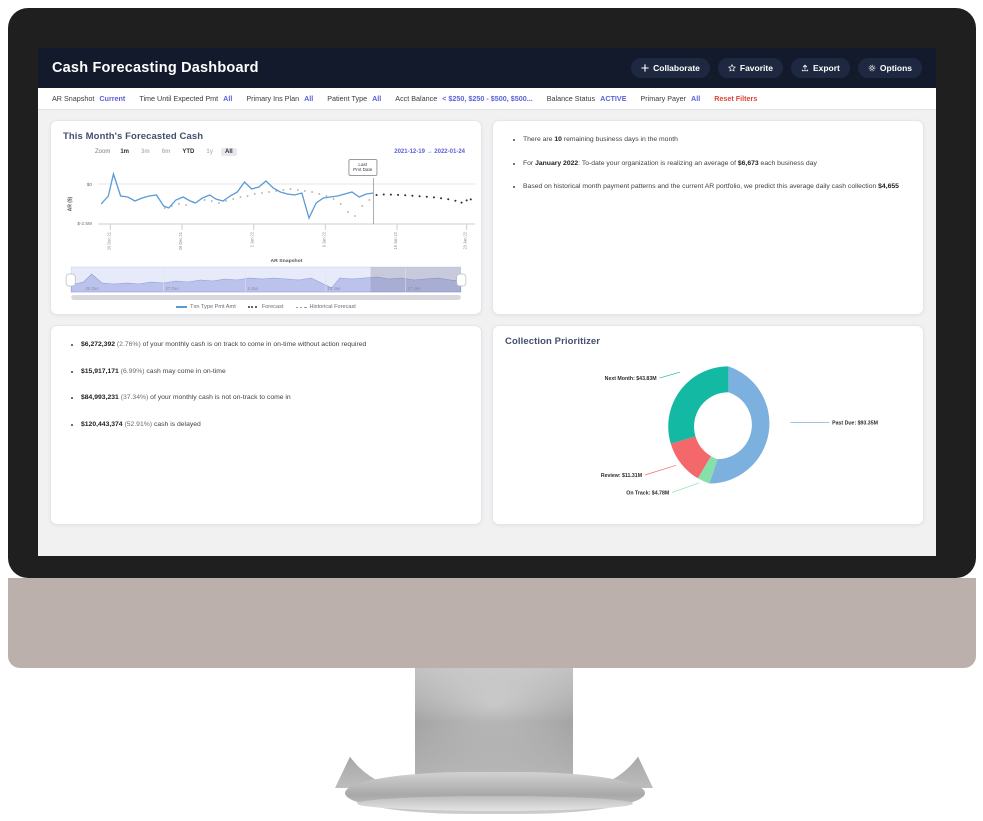 The image size is (983, 821). I want to click on options-button: Options, so click(889, 68).